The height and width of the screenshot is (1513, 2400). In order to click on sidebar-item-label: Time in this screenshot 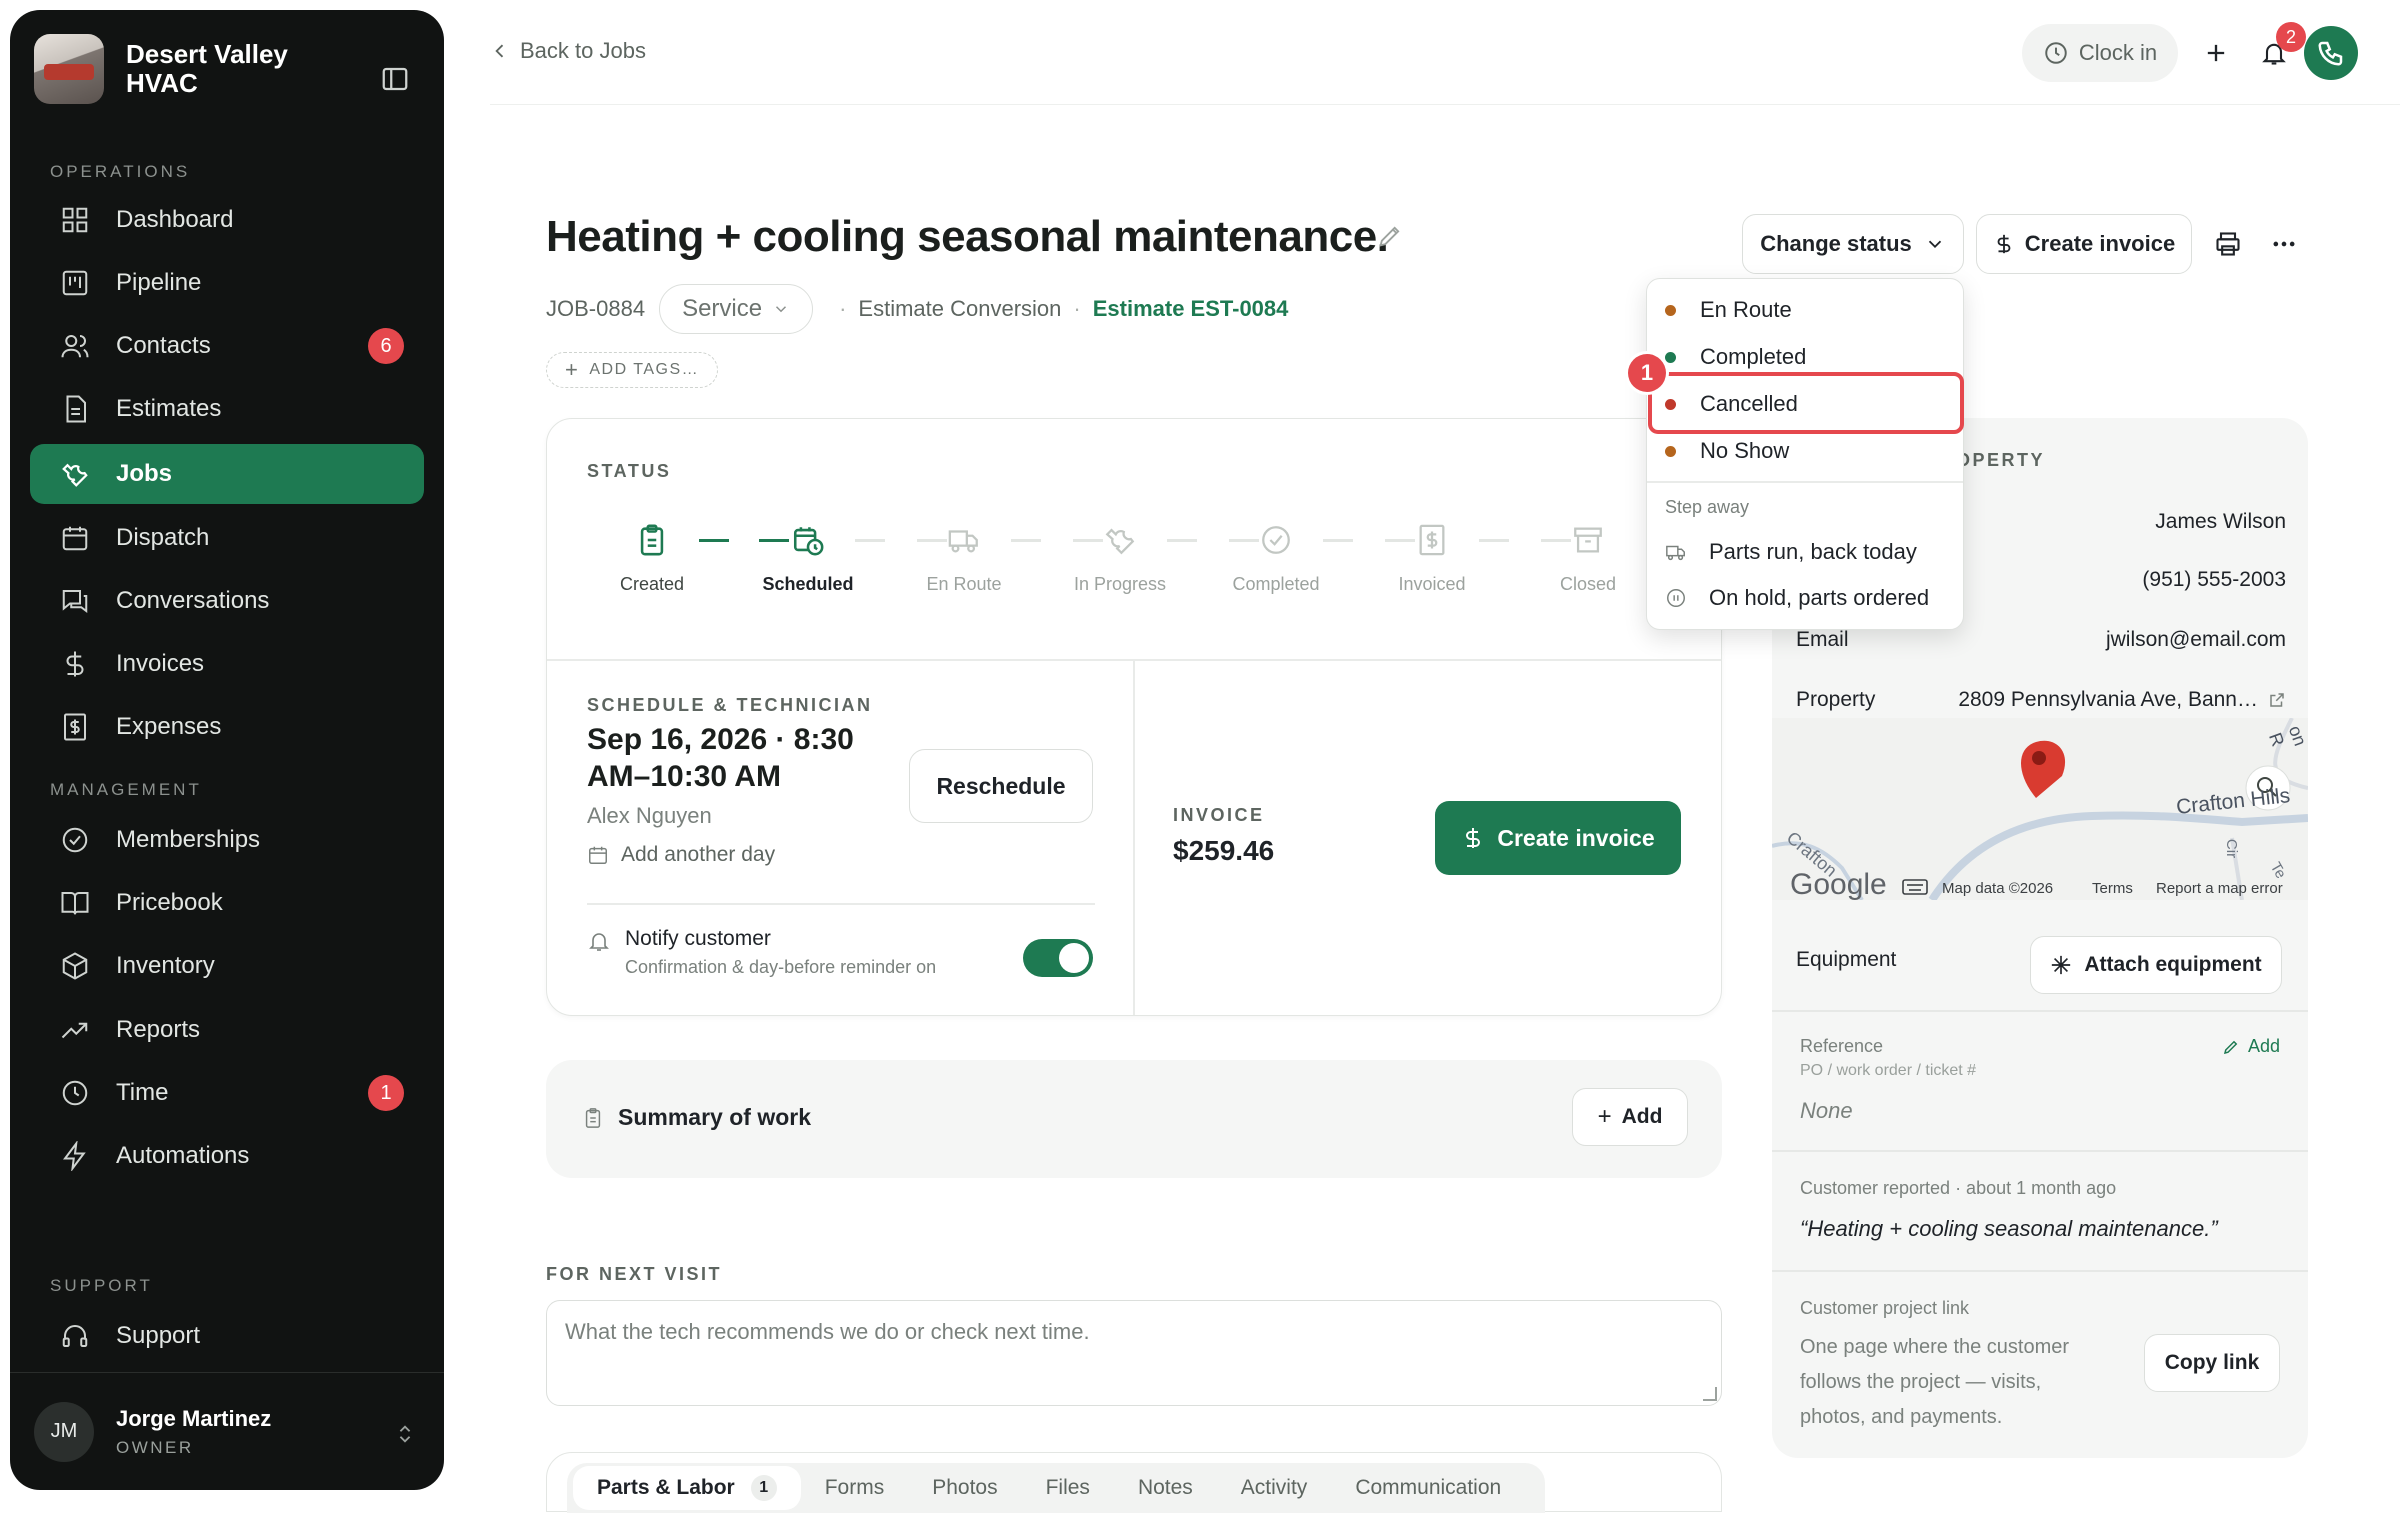, I will do `click(142, 1092)`.